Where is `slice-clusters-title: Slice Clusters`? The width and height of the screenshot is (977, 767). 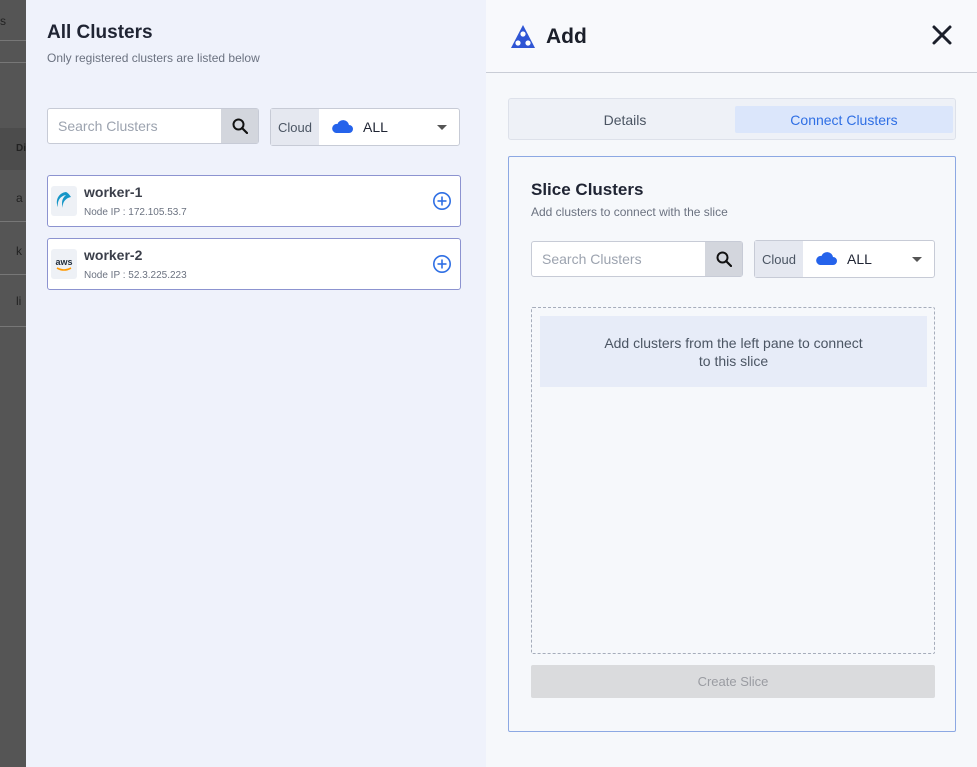
slice-clusters-title: Slice Clusters is located at coordinates (587, 189).